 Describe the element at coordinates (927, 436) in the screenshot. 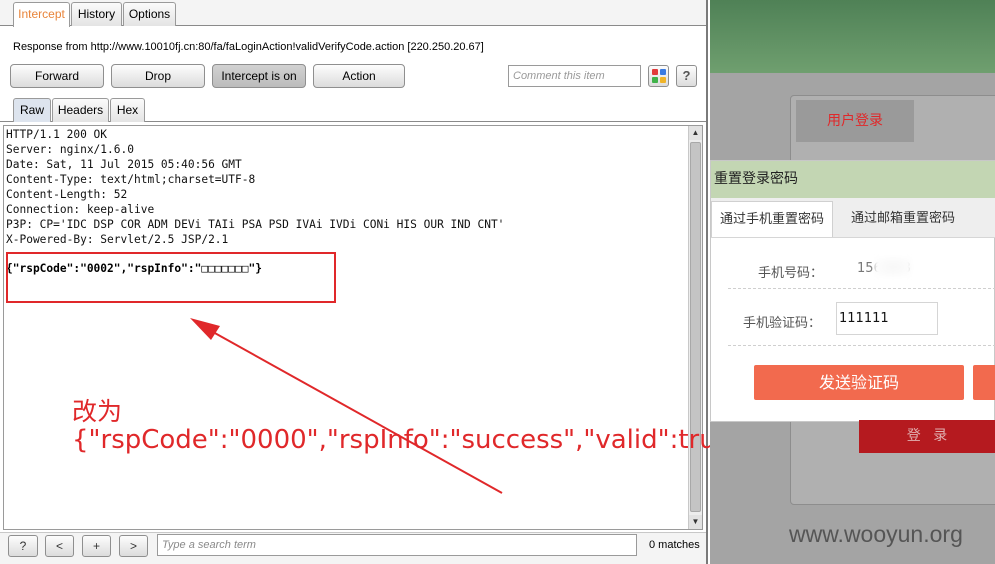

I see `login-button: 登 录` at that location.